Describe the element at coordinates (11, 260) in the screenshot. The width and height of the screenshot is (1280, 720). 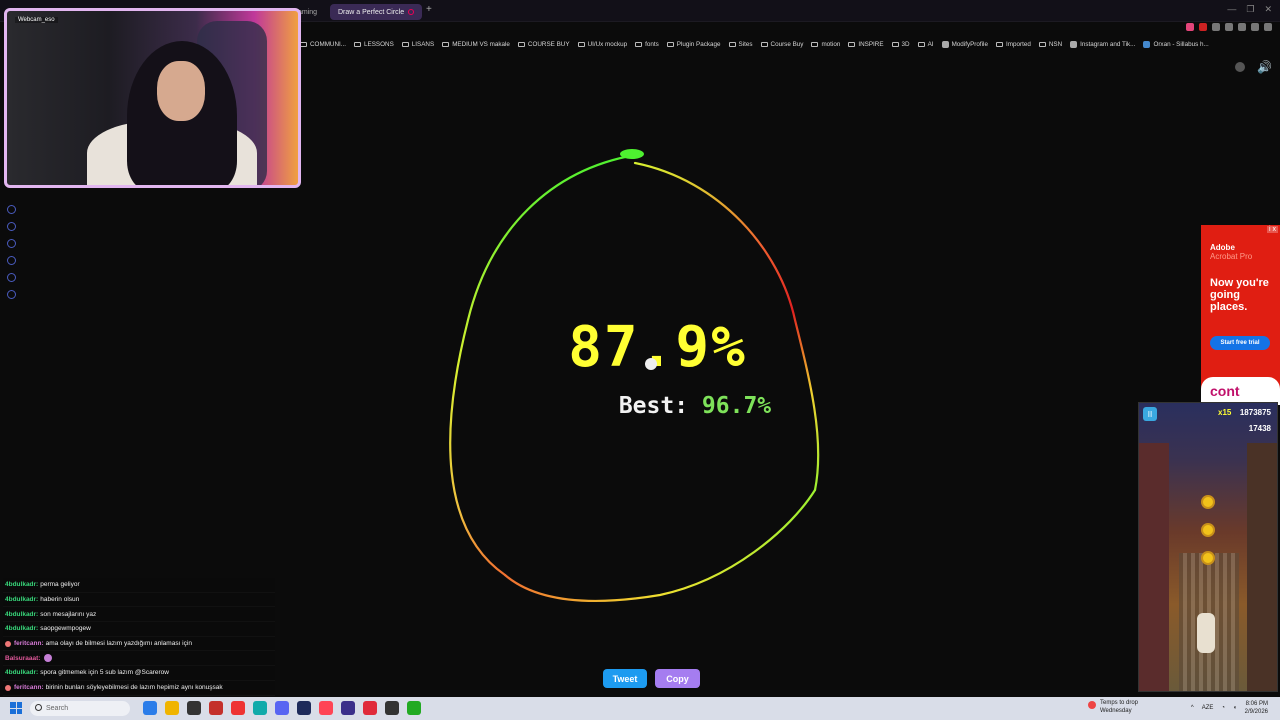
I see `download-icon` at that location.